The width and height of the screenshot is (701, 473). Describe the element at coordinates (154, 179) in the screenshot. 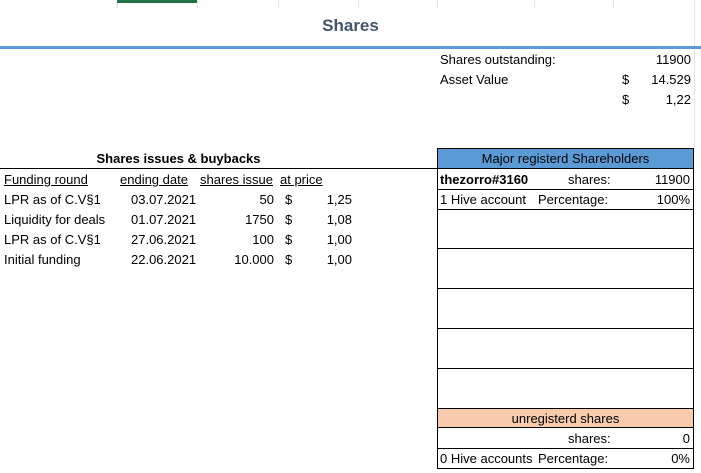

I see `col-header-date: ending date` at that location.